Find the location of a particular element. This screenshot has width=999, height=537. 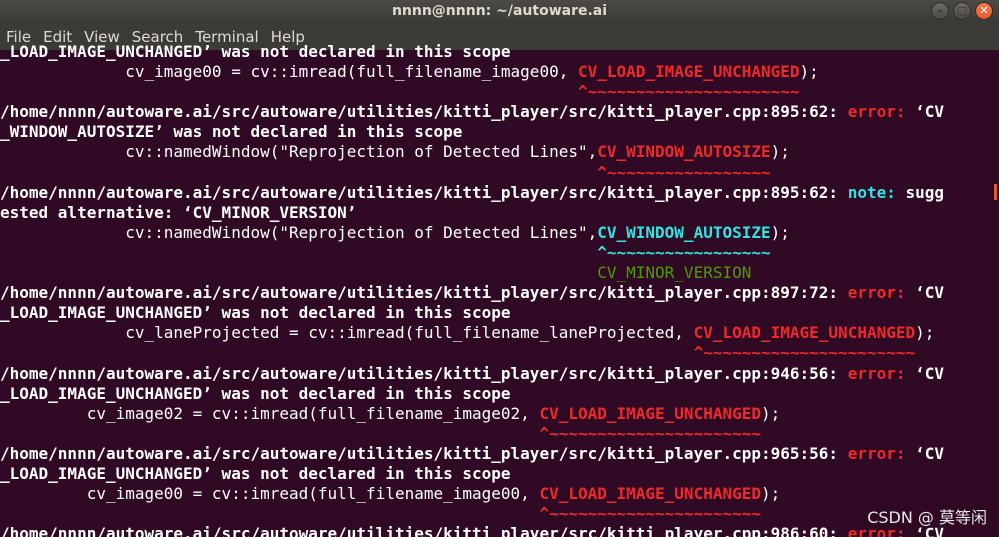

terminal-text: sugg is located at coordinates (925, 192).